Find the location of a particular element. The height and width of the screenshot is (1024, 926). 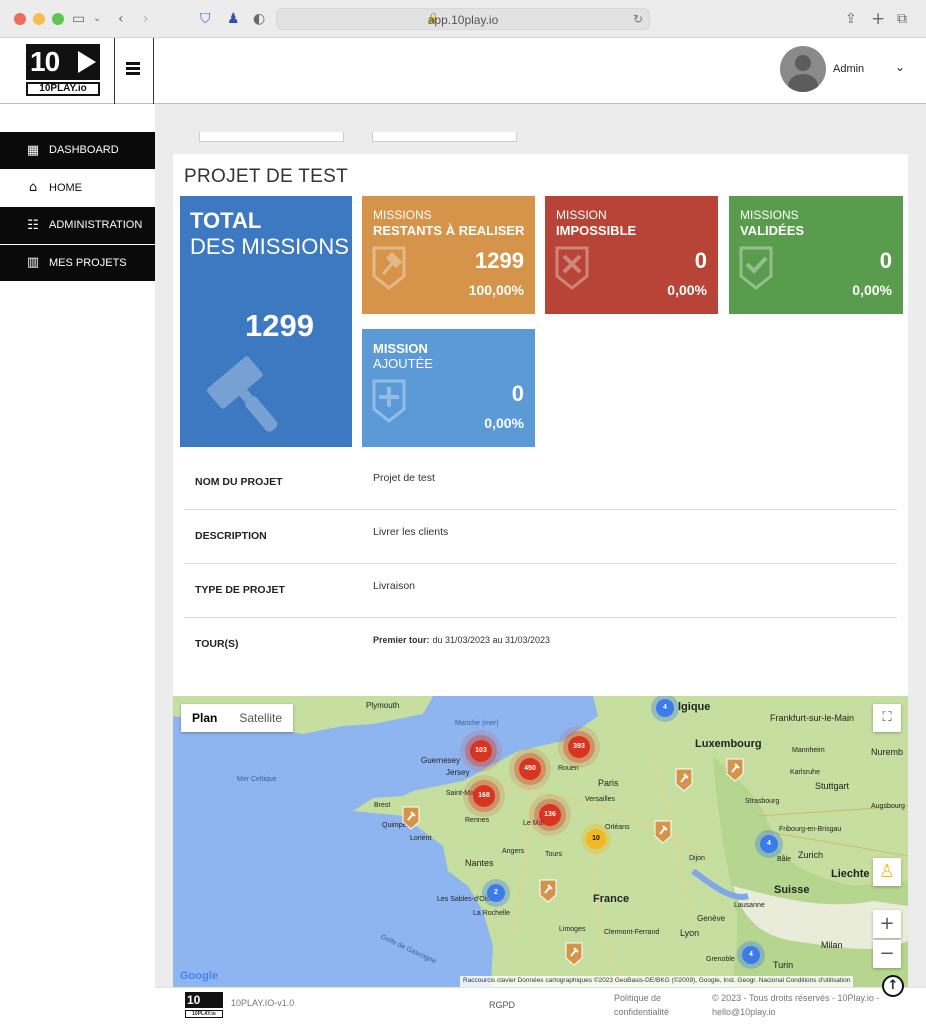

tile-percent: 0,00% is located at coordinates (504, 423).